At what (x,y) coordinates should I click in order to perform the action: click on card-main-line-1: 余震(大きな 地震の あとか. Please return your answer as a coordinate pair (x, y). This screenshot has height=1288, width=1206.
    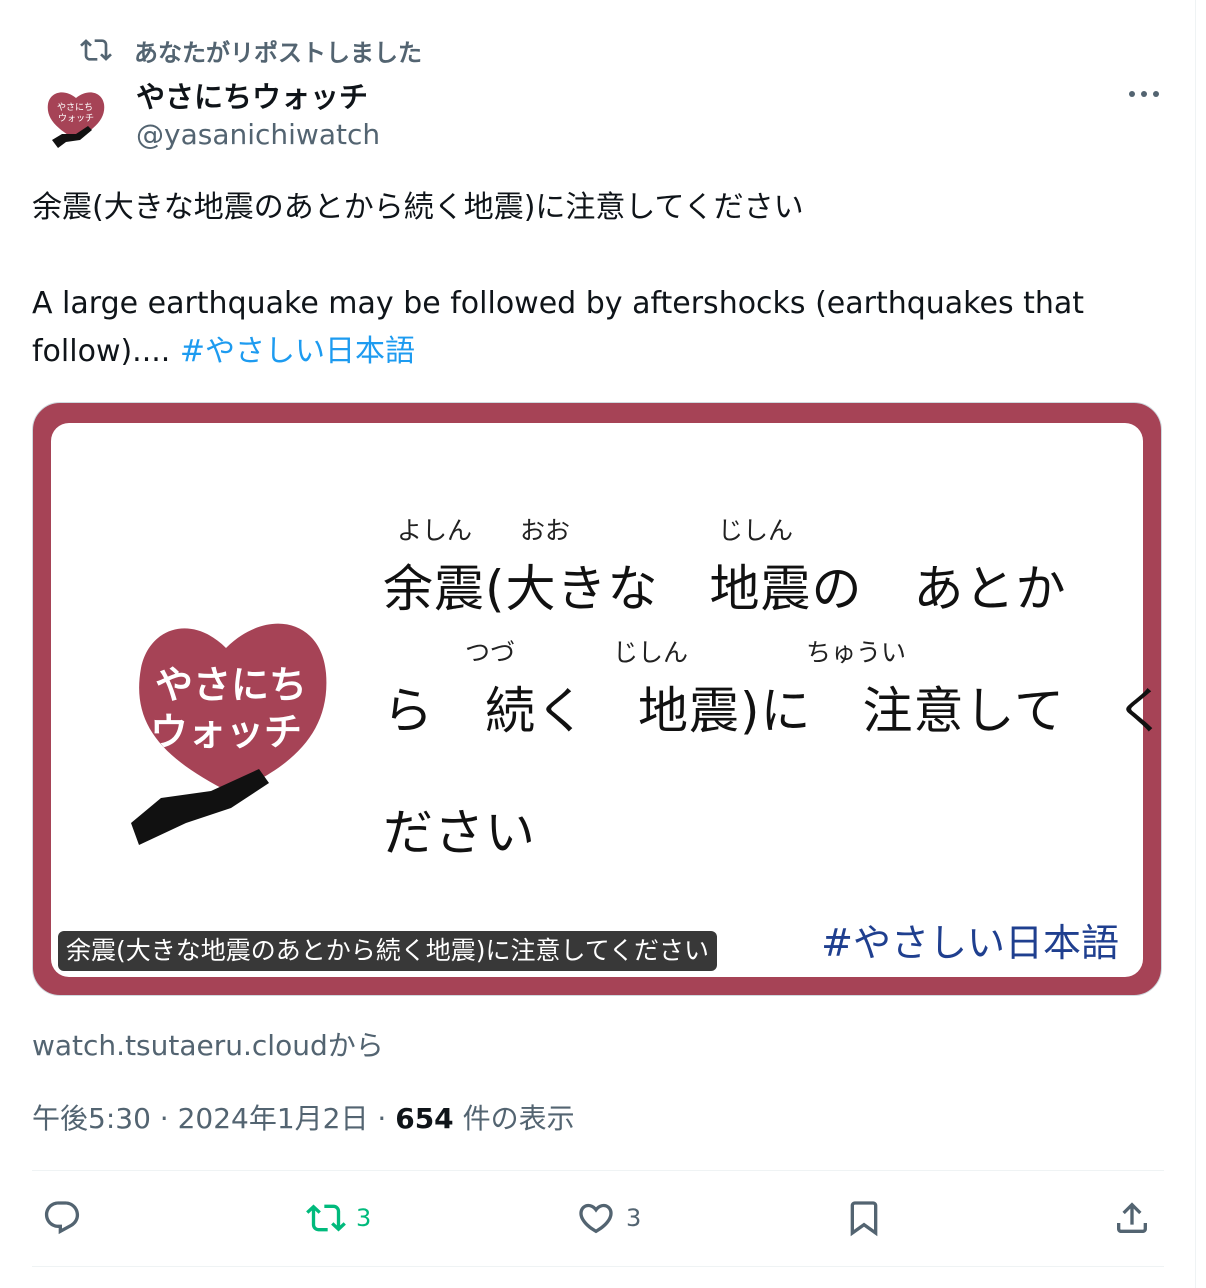
    Looking at the image, I should click on (725, 589).